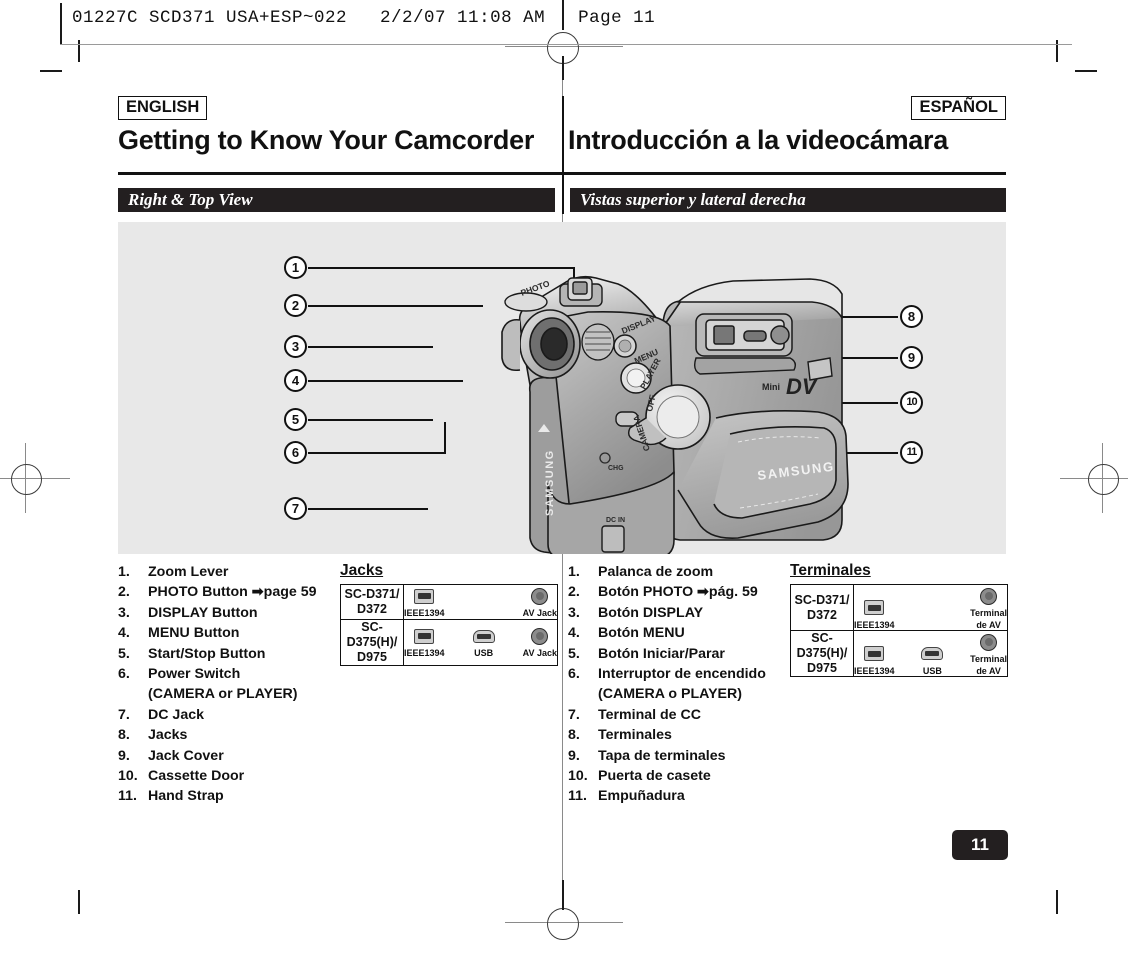 This screenshot has width=1128, height=954. Describe the element at coordinates (988, 613) in the screenshot. I see `port-label: Terminal` at that location.